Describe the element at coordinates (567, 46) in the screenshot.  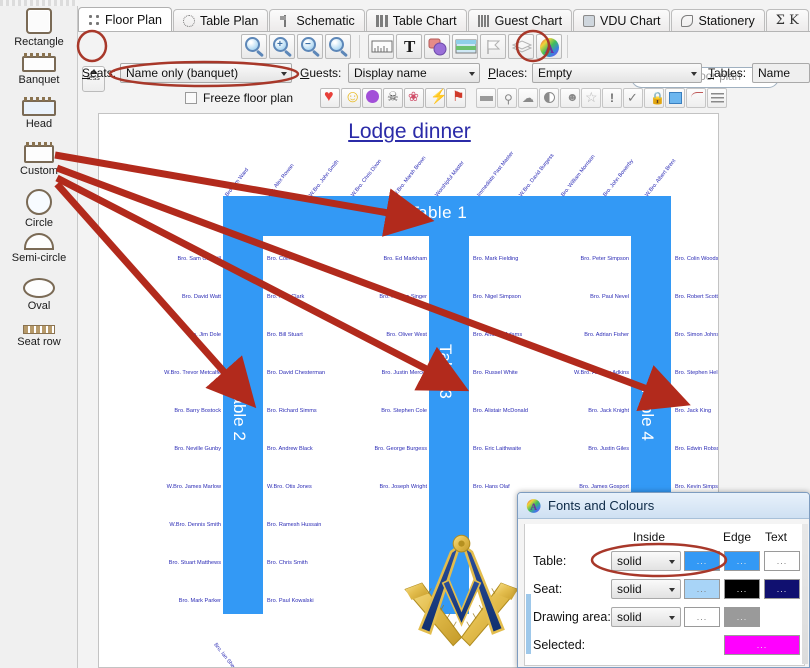
I see `toolbar-divider` at that location.